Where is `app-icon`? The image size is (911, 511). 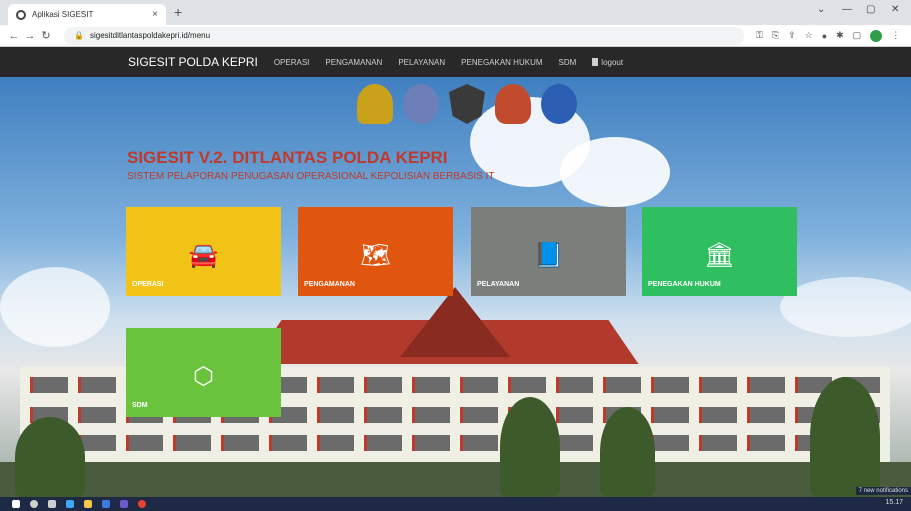
app-icon is located at coordinates (124, 504).